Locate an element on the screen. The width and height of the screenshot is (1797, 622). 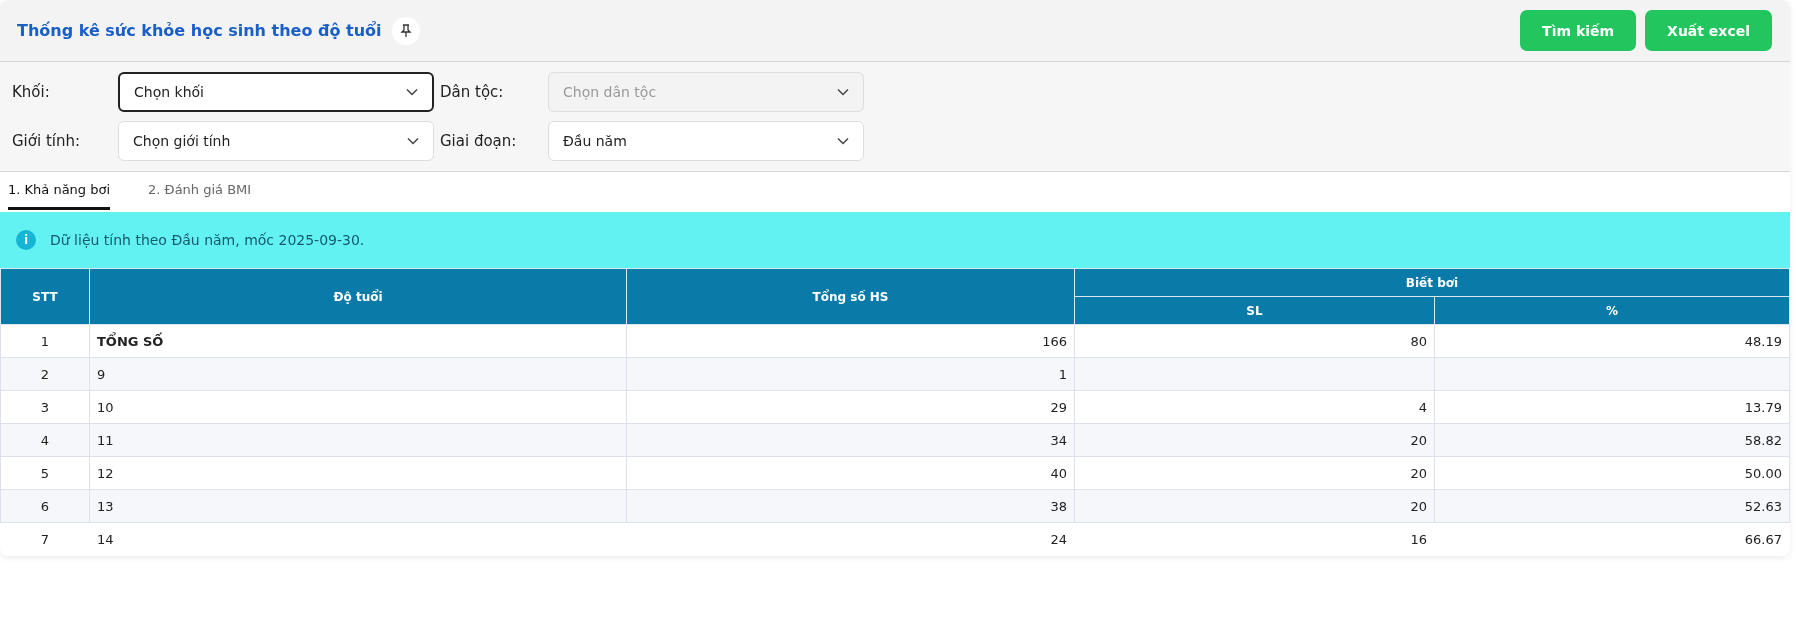
filter-label: Dân tộc: is located at coordinates (472, 92).